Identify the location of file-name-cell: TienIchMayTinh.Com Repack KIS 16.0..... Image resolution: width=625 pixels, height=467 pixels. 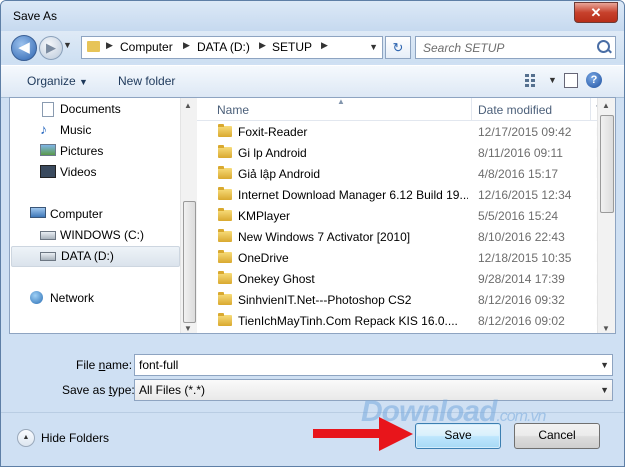
(348, 321).